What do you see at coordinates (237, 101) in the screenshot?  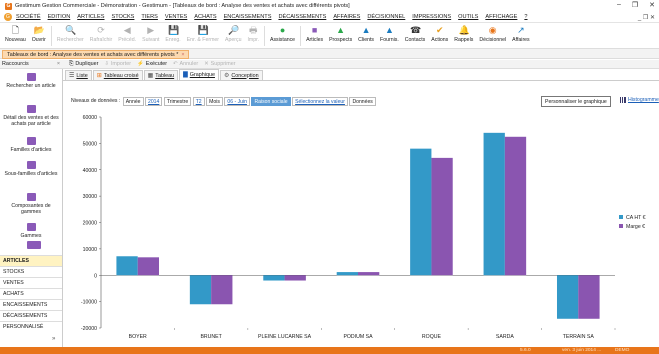 I see `month-value-link: 06 - Juin` at bounding box center [237, 101].